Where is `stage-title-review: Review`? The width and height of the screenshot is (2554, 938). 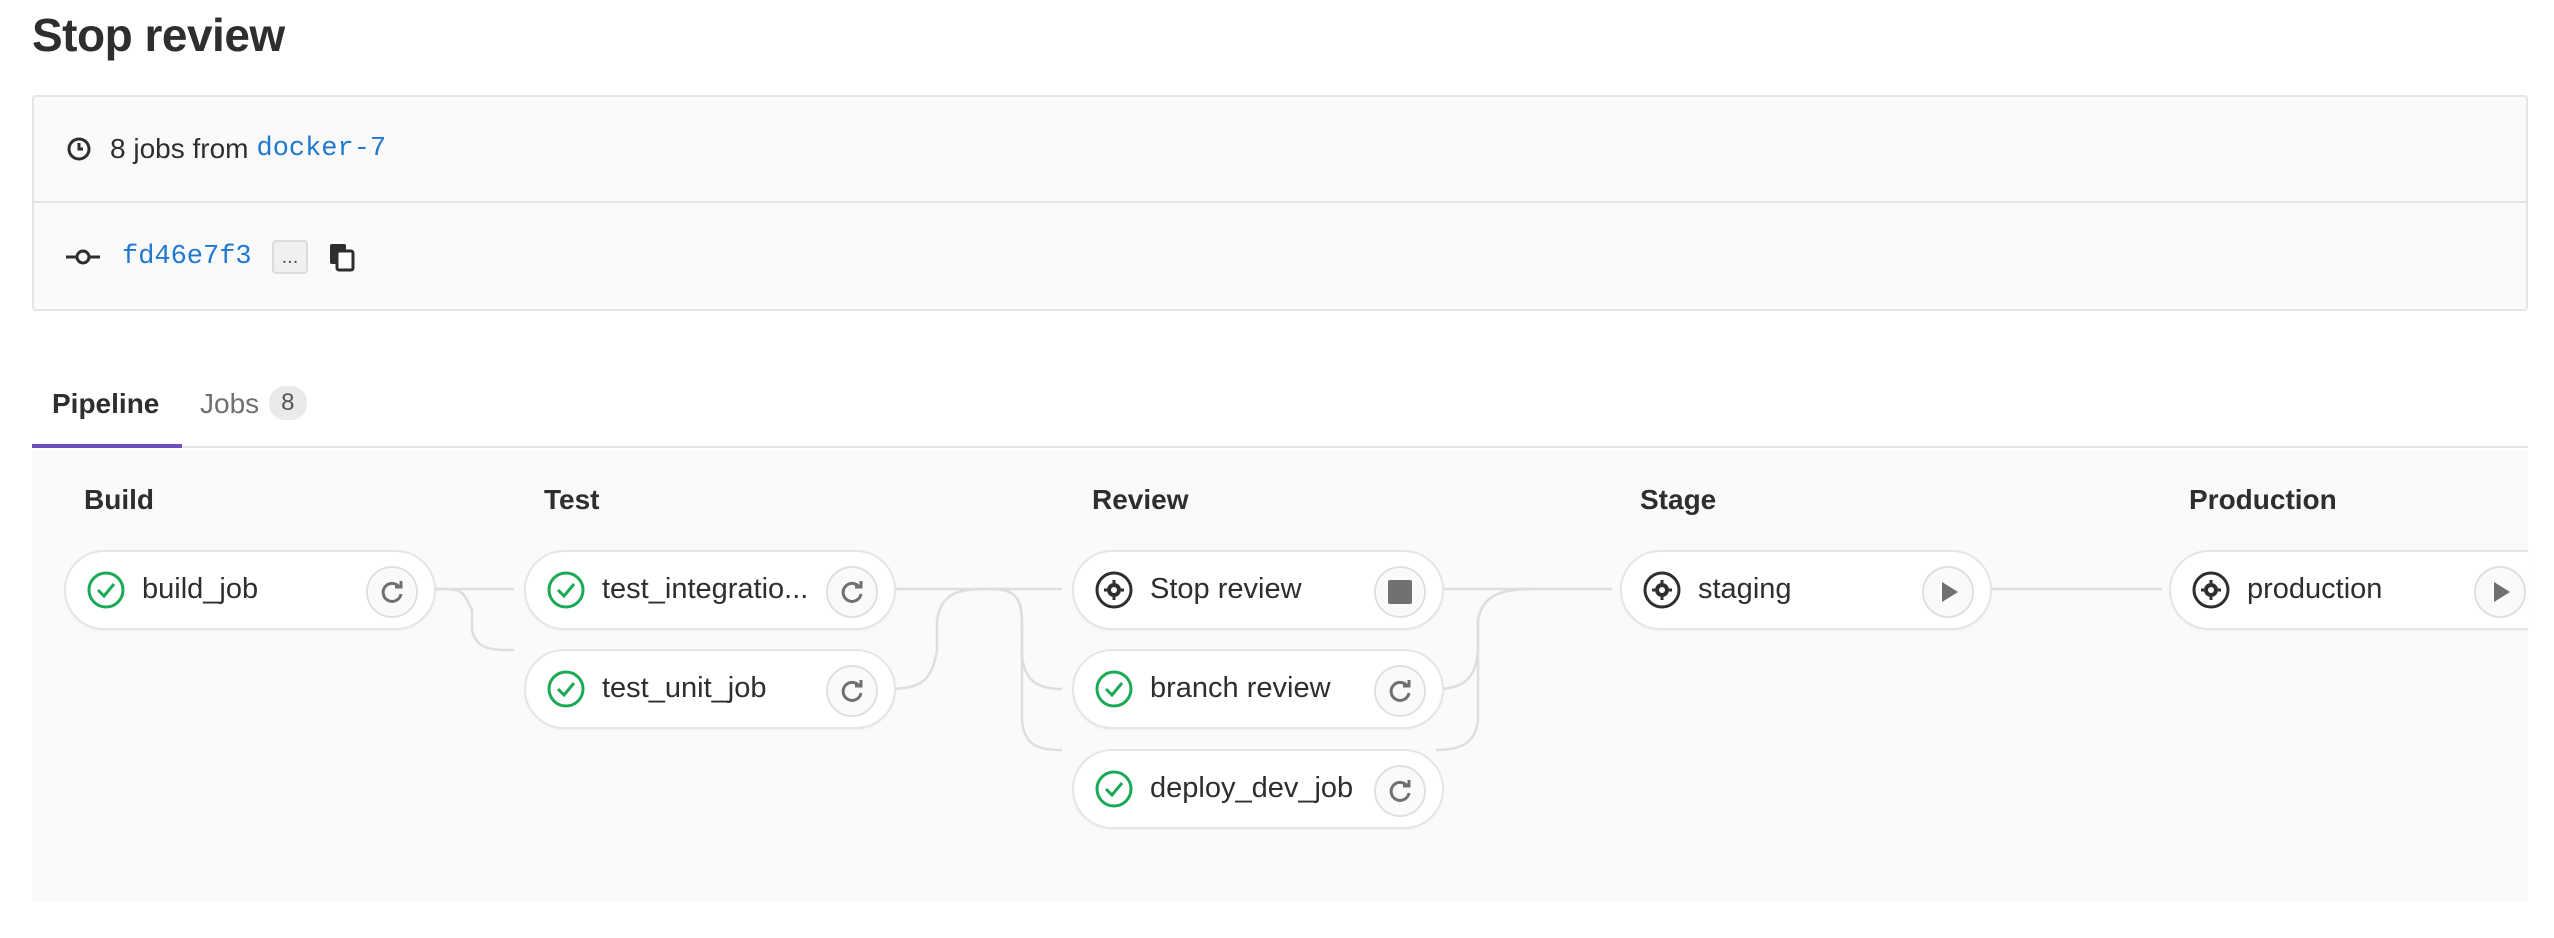 stage-title-review: Review is located at coordinates (1140, 499).